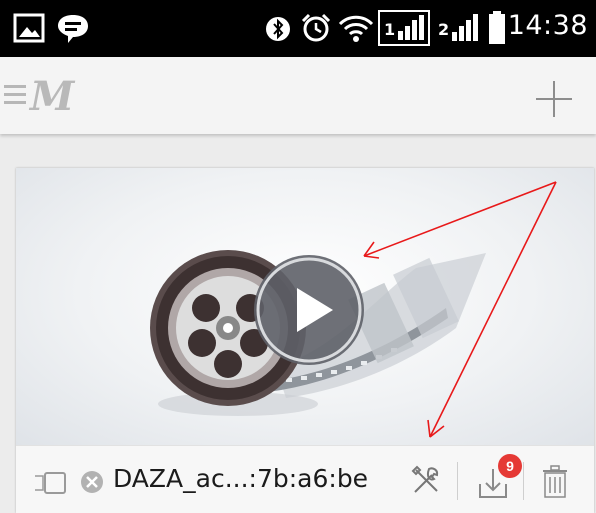 This screenshot has width=596, height=513. What do you see at coordinates (426, 481) in the screenshot?
I see `tools-icon` at bounding box center [426, 481].